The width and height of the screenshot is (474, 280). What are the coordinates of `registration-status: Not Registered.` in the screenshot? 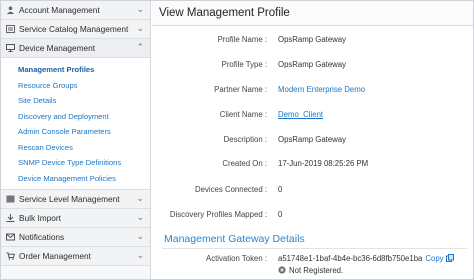 It's located at (310, 270).